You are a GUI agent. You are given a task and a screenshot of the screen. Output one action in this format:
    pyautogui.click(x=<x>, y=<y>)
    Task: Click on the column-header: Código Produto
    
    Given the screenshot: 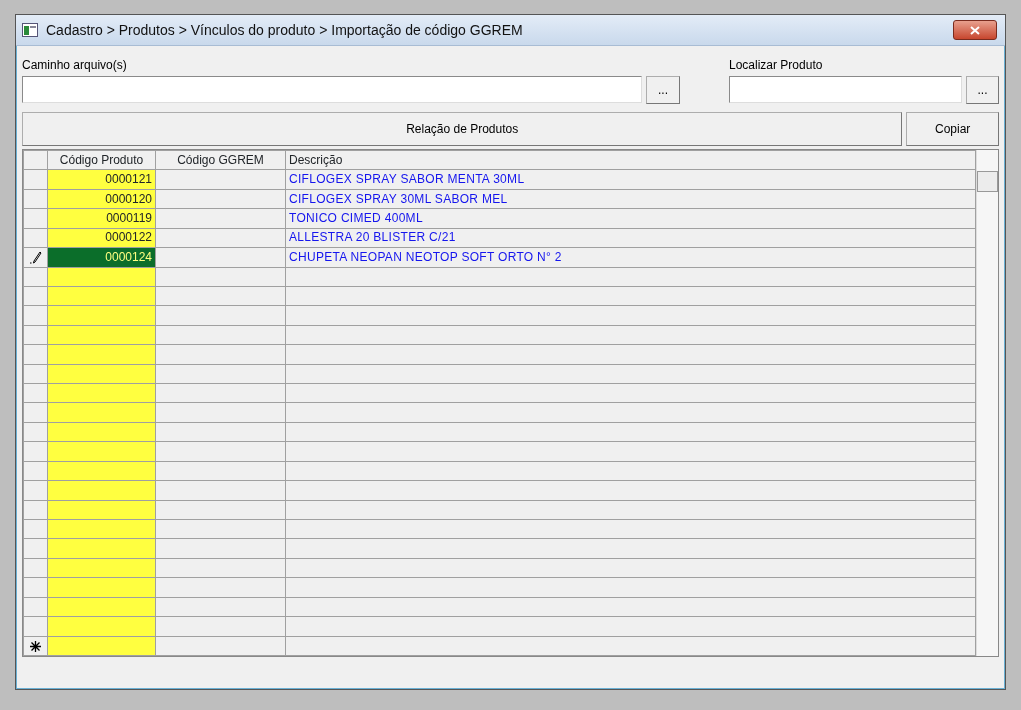 What is the action you would take?
    pyautogui.click(x=101, y=160)
    